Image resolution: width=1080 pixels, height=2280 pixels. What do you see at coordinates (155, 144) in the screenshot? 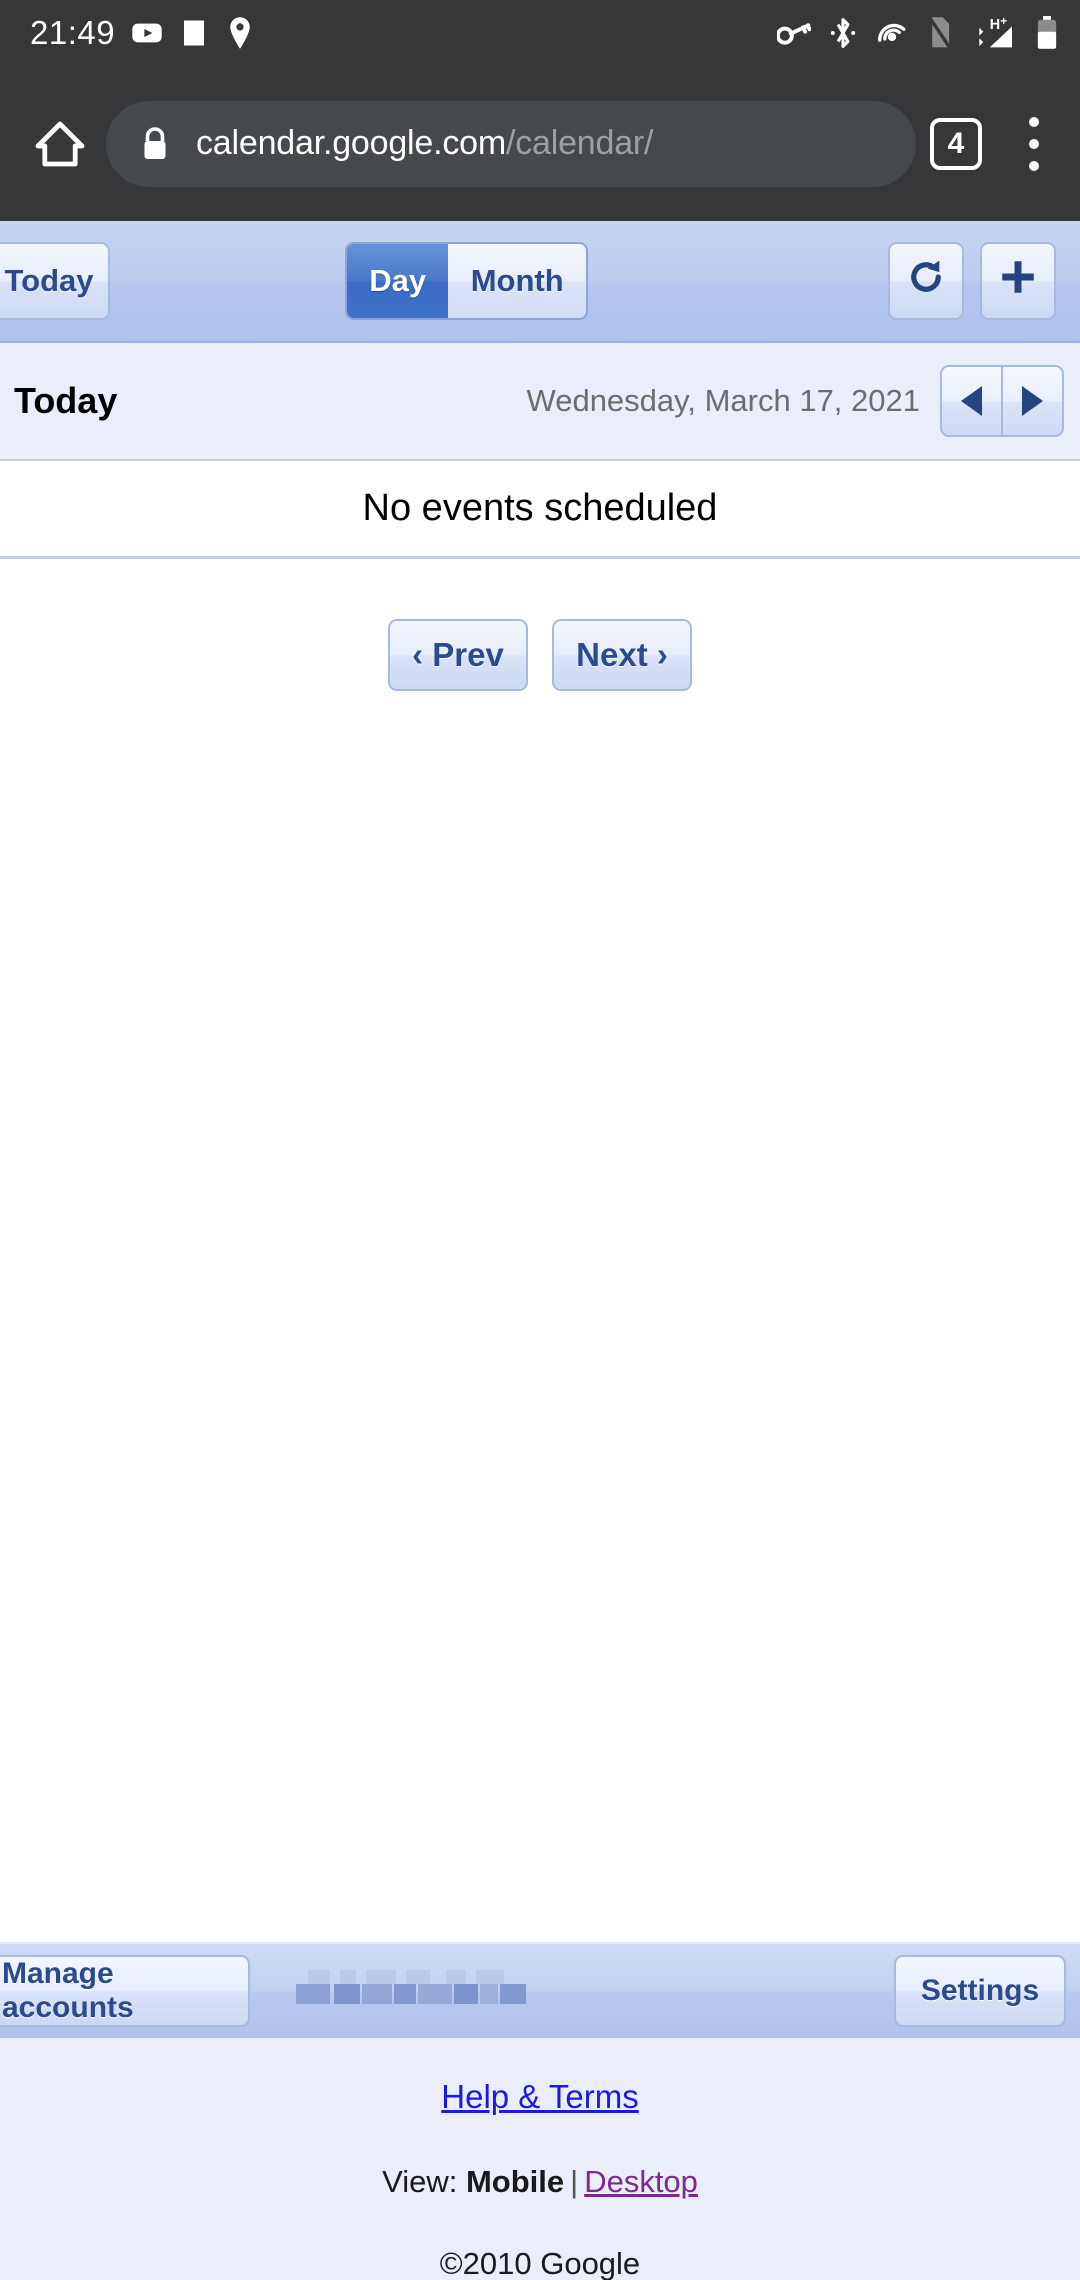
I see `lock-icon` at bounding box center [155, 144].